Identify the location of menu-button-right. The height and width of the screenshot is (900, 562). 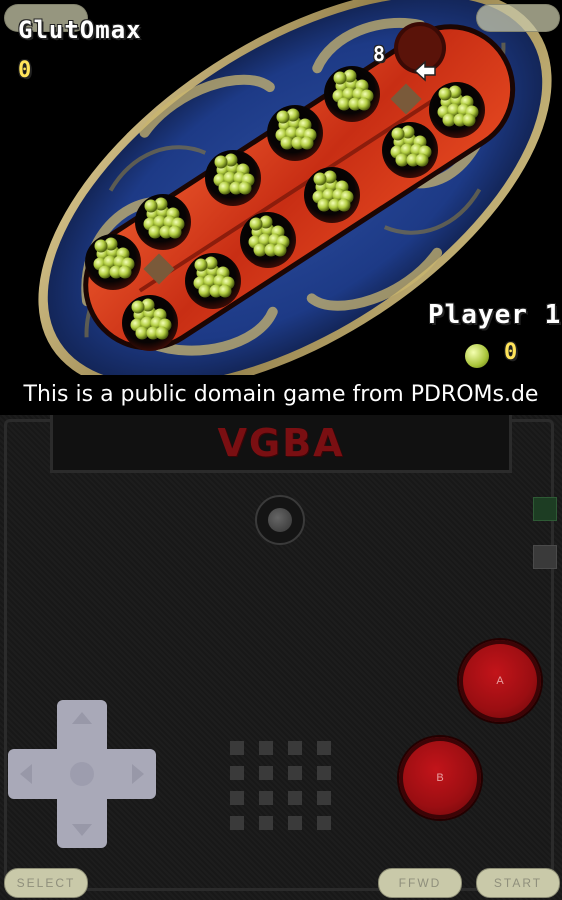
(518, 18).